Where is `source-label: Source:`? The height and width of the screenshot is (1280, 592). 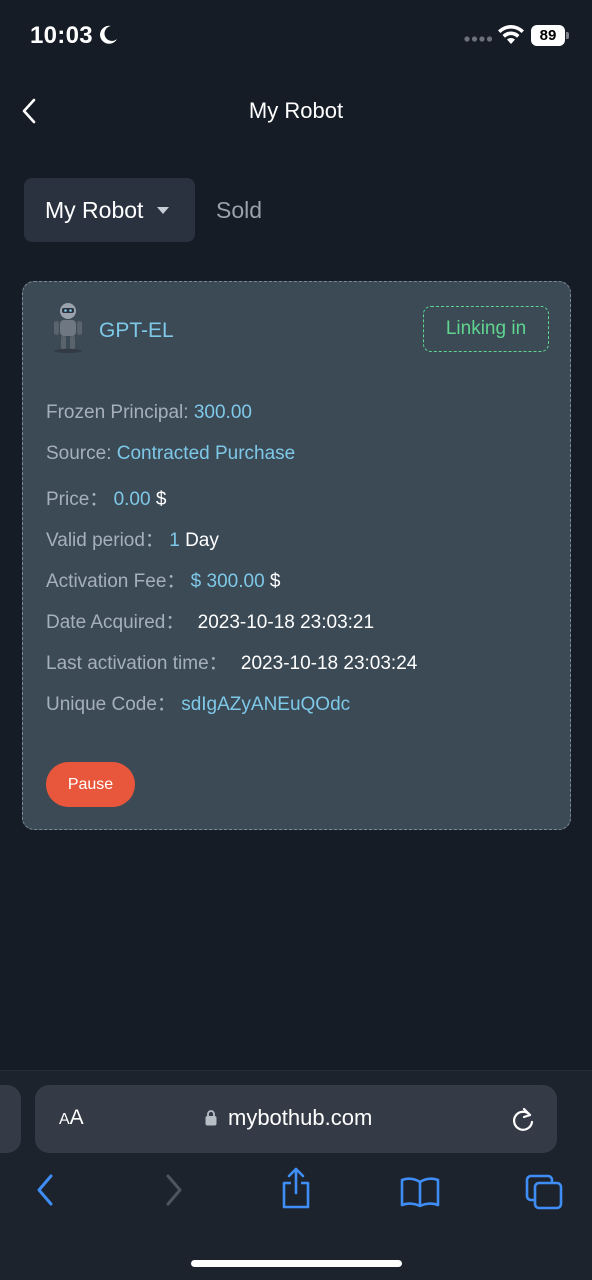
source-label: Source: is located at coordinates (81, 453).